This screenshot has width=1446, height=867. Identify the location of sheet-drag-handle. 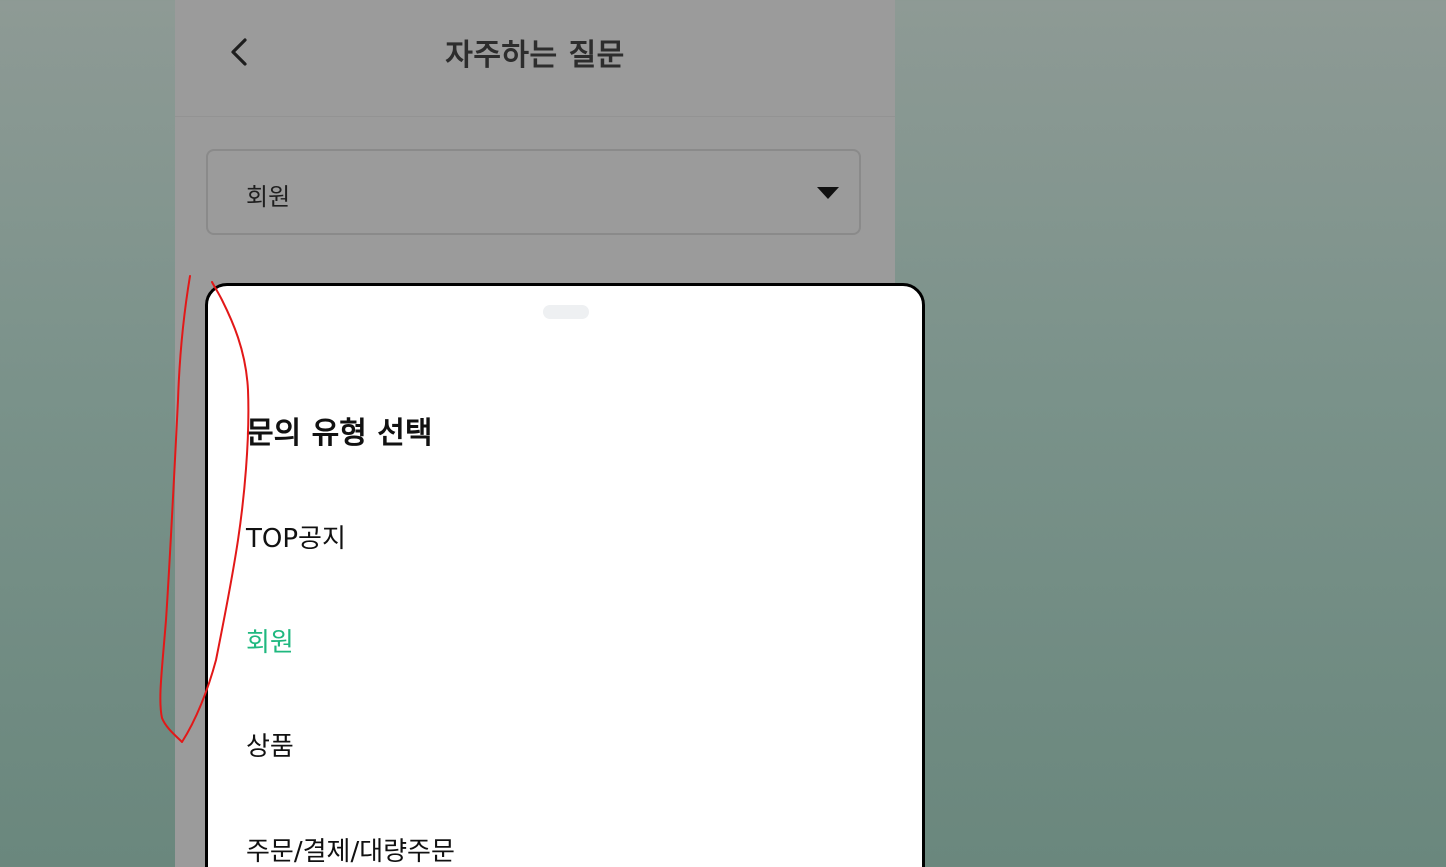
(566, 312).